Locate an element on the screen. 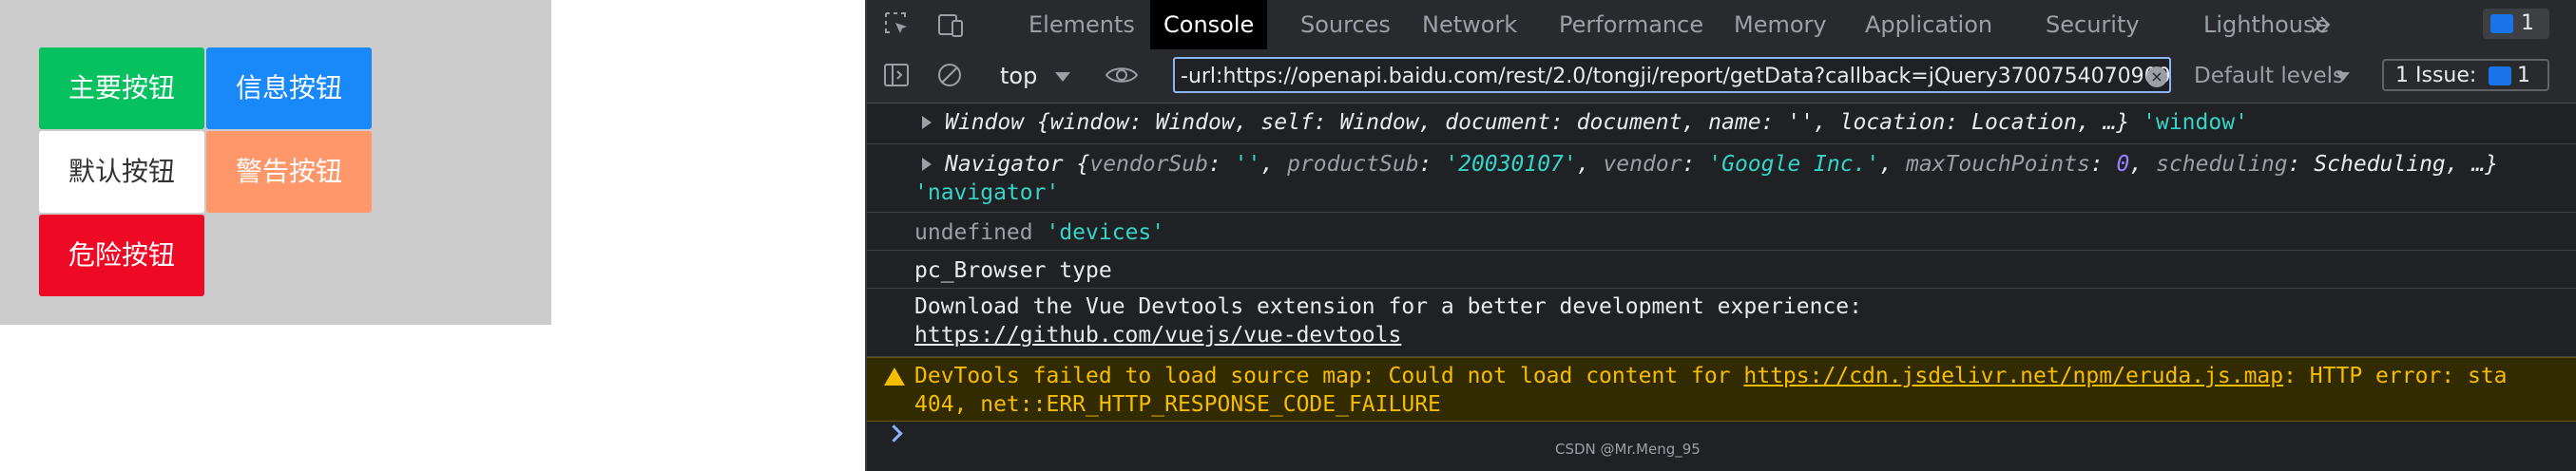 This screenshot has height=471, width=2576. clear-filter-icon: × is located at coordinates (2156, 76).